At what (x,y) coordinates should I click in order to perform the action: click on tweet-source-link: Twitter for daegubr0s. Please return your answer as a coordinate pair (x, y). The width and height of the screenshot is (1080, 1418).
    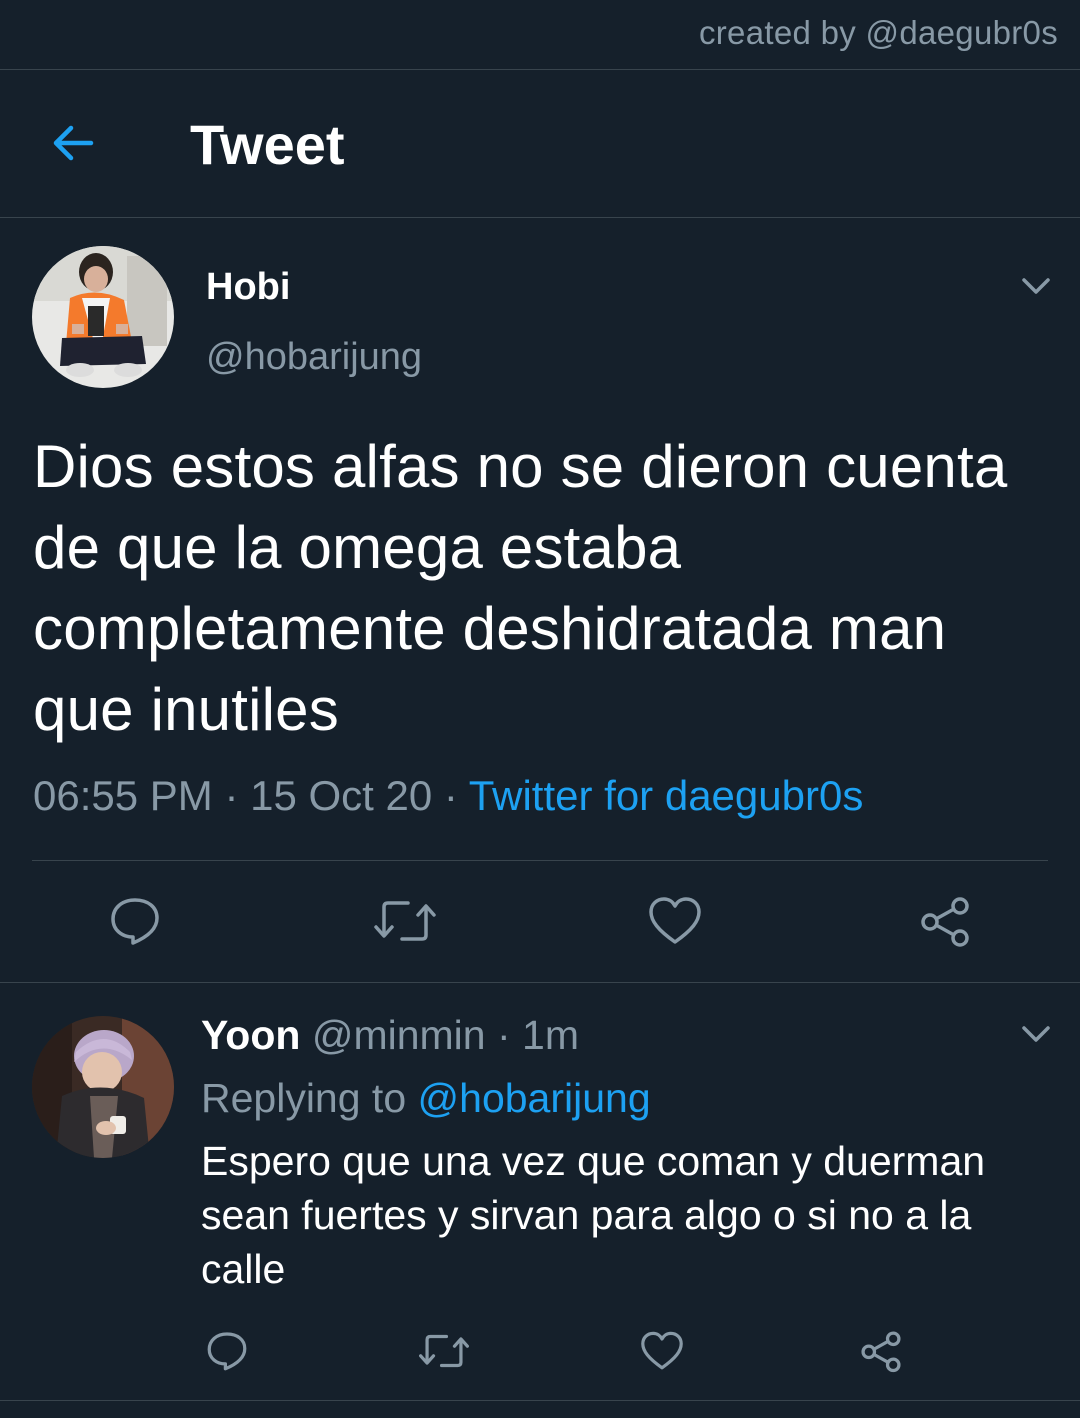
    Looking at the image, I should click on (666, 795).